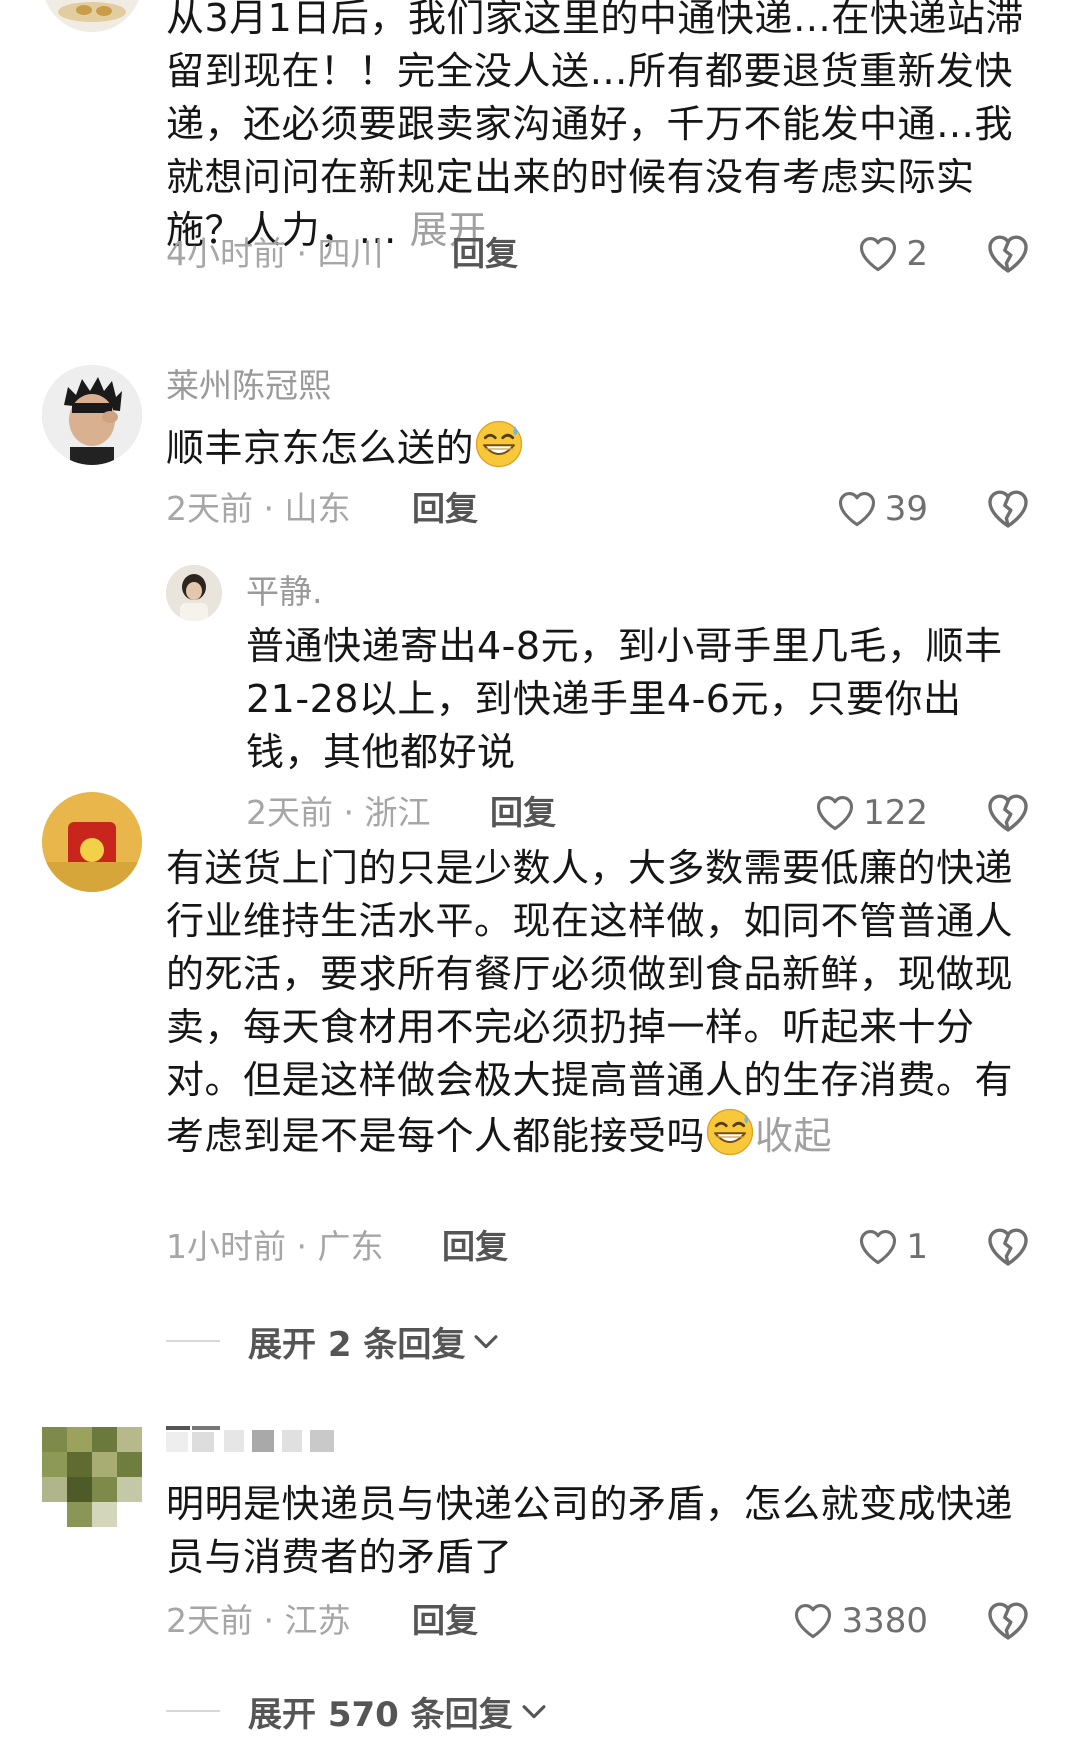 The height and width of the screenshot is (1745, 1080). I want to click on like-button: 2, so click(892, 254).